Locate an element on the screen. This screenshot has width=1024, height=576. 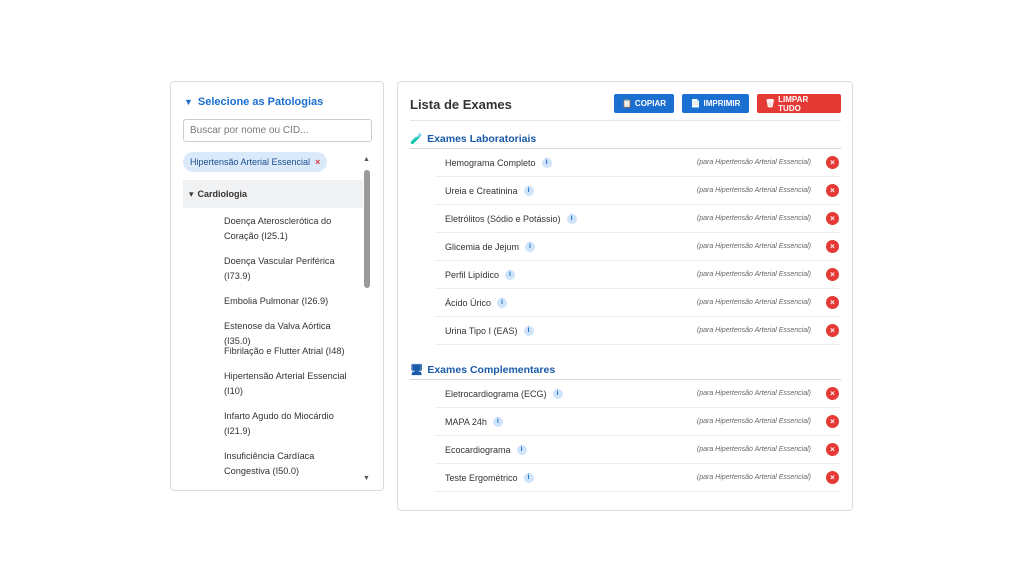
exam-name: MAPA 24h is located at coordinates (466, 421).